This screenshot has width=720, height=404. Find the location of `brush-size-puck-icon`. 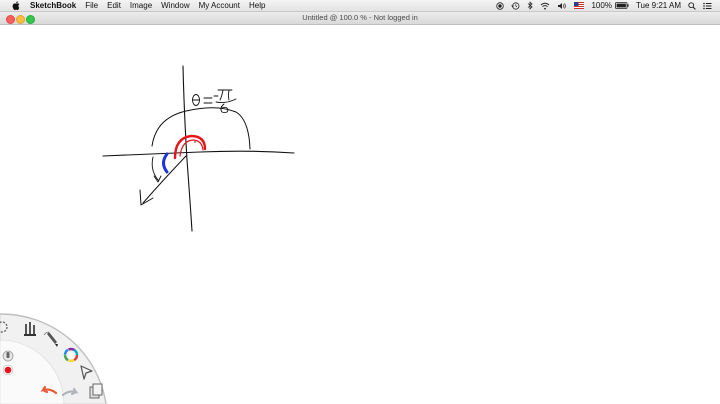

brush-size-puck-icon is located at coordinates (8, 356).